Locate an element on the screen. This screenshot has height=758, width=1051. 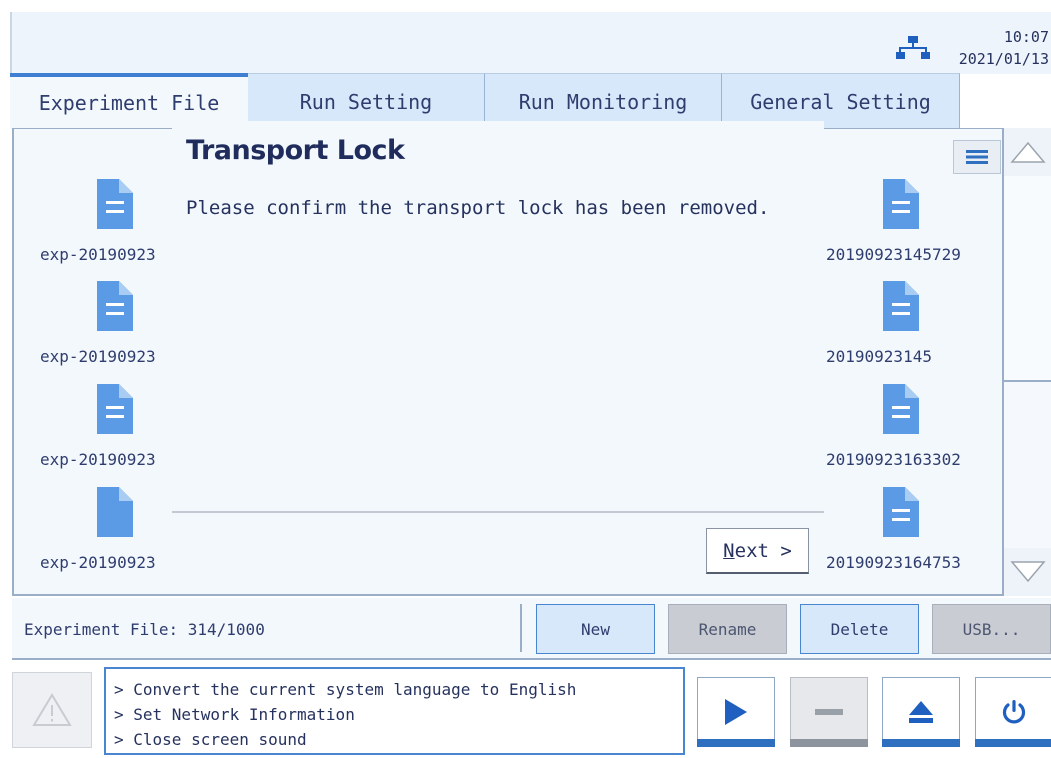
vertical-scrollbar is located at coordinates (1027, 362).